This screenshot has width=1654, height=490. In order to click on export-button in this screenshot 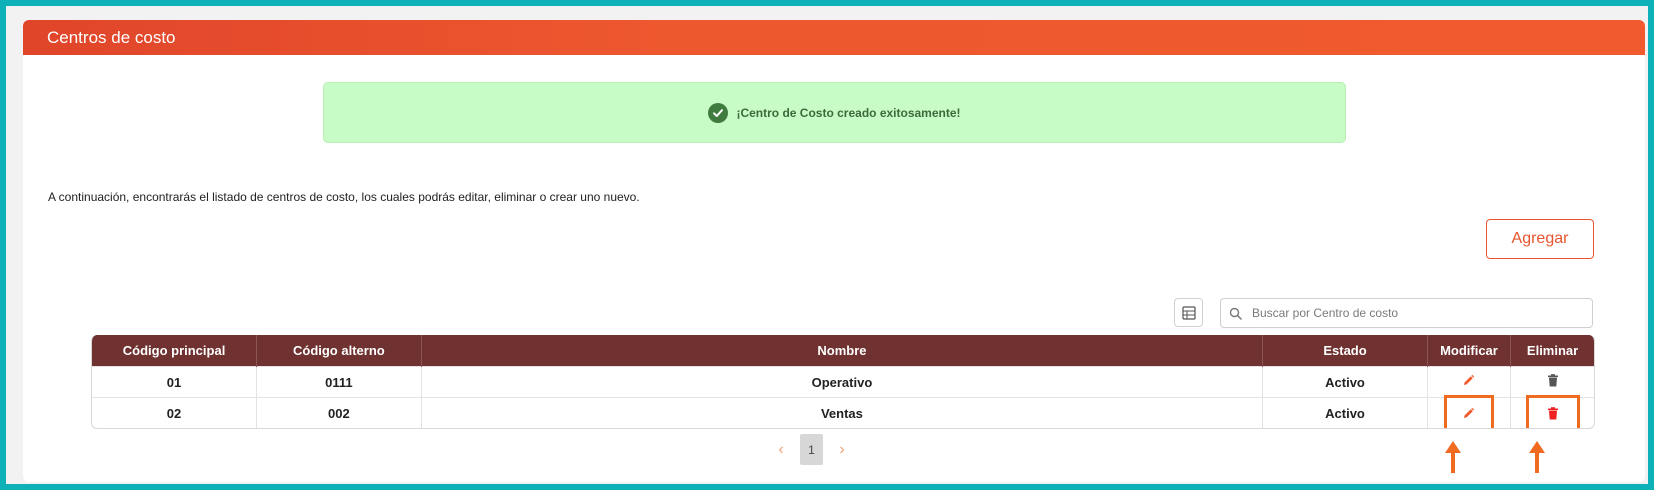, I will do `click(1188, 312)`.